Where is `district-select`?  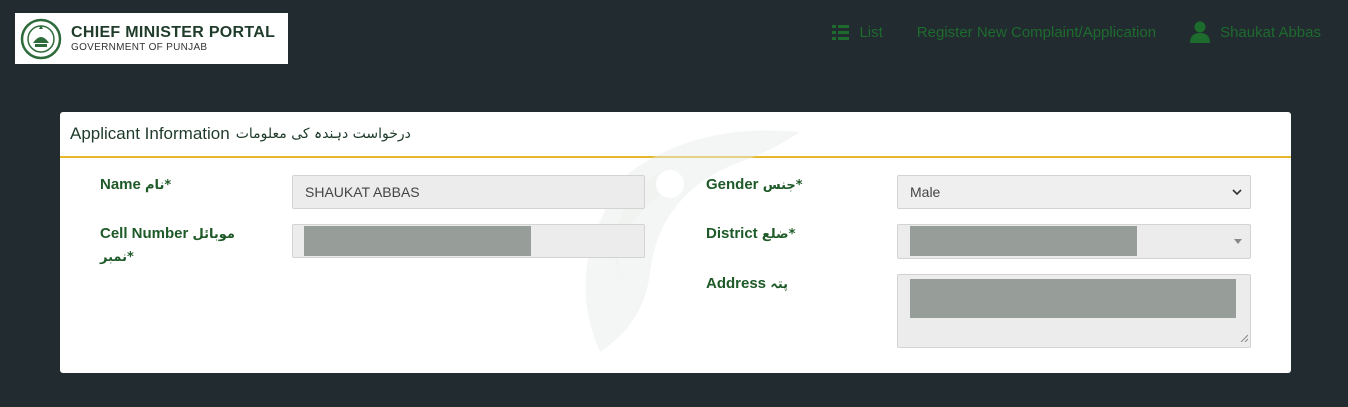
district-select is located at coordinates (1074, 241).